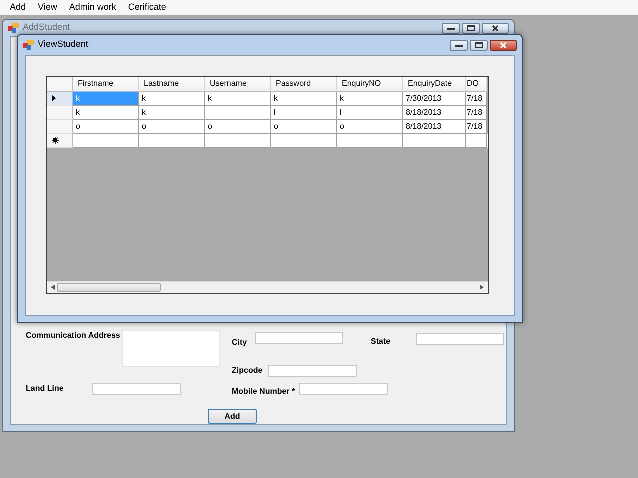 The image size is (638, 478). Describe the element at coordinates (248, 371) in the screenshot. I see `field-label: Zipcode` at that location.